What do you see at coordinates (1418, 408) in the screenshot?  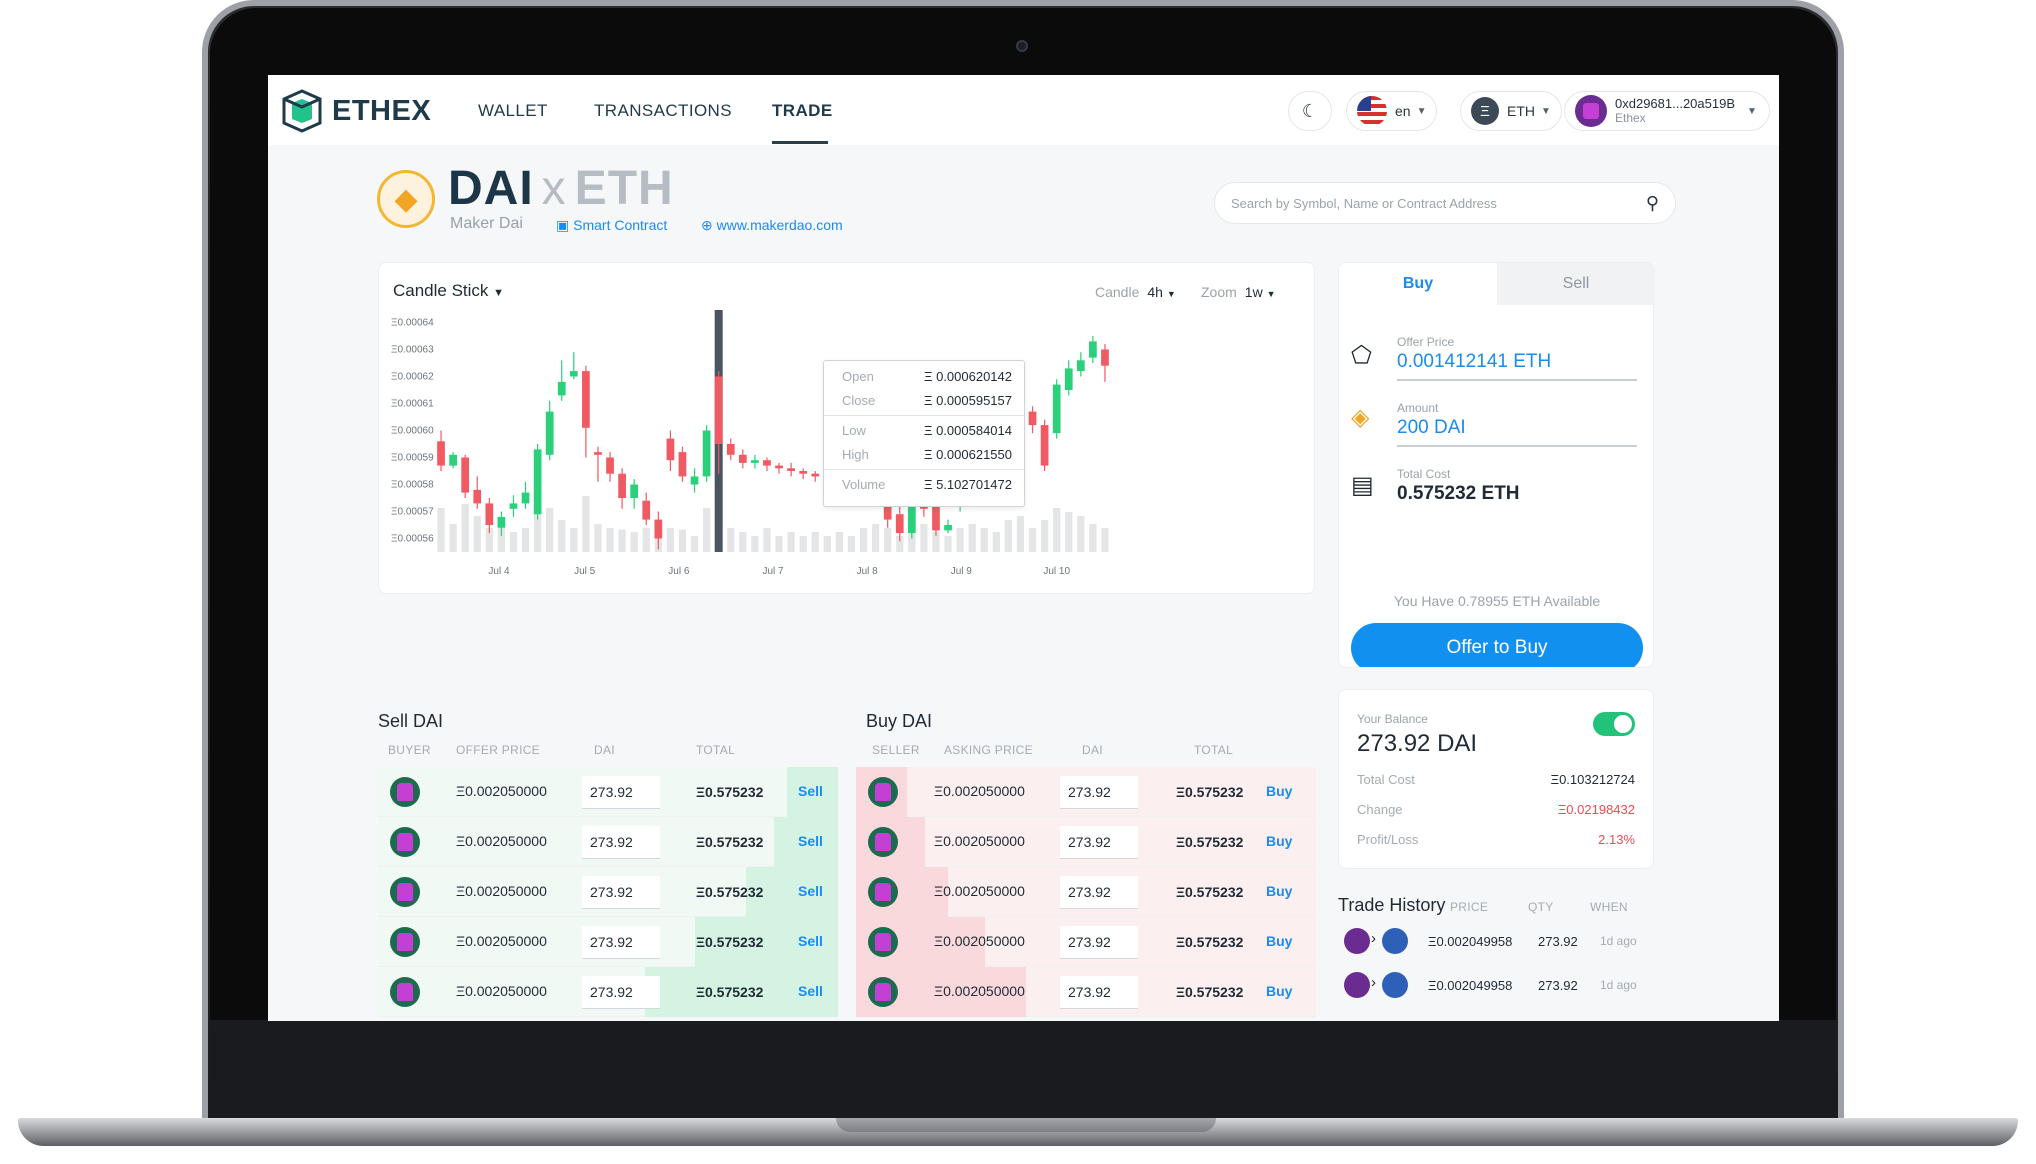 I see `amount-label: Amount` at bounding box center [1418, 408].